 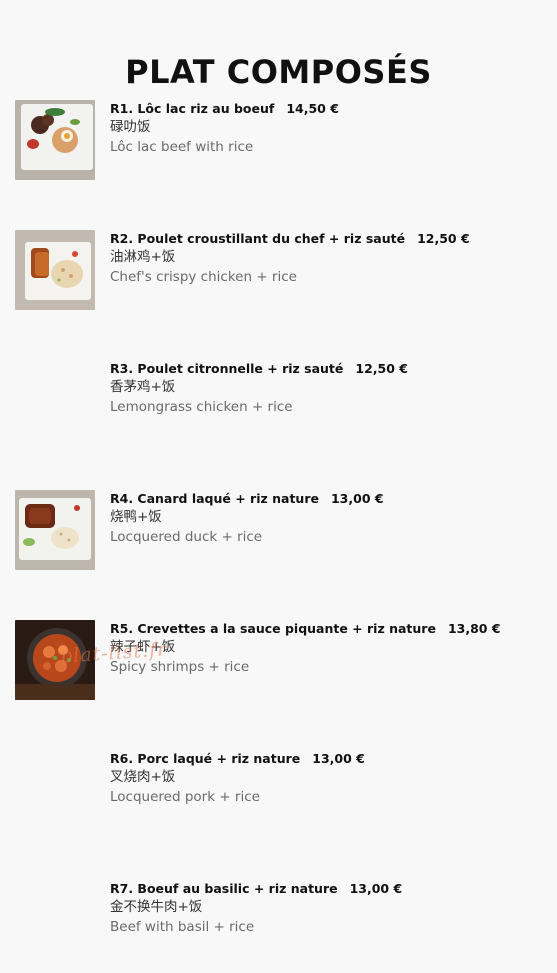 I want to click on dish-chinese-name: 烧鸭+饭, so click(x=136, y=517).